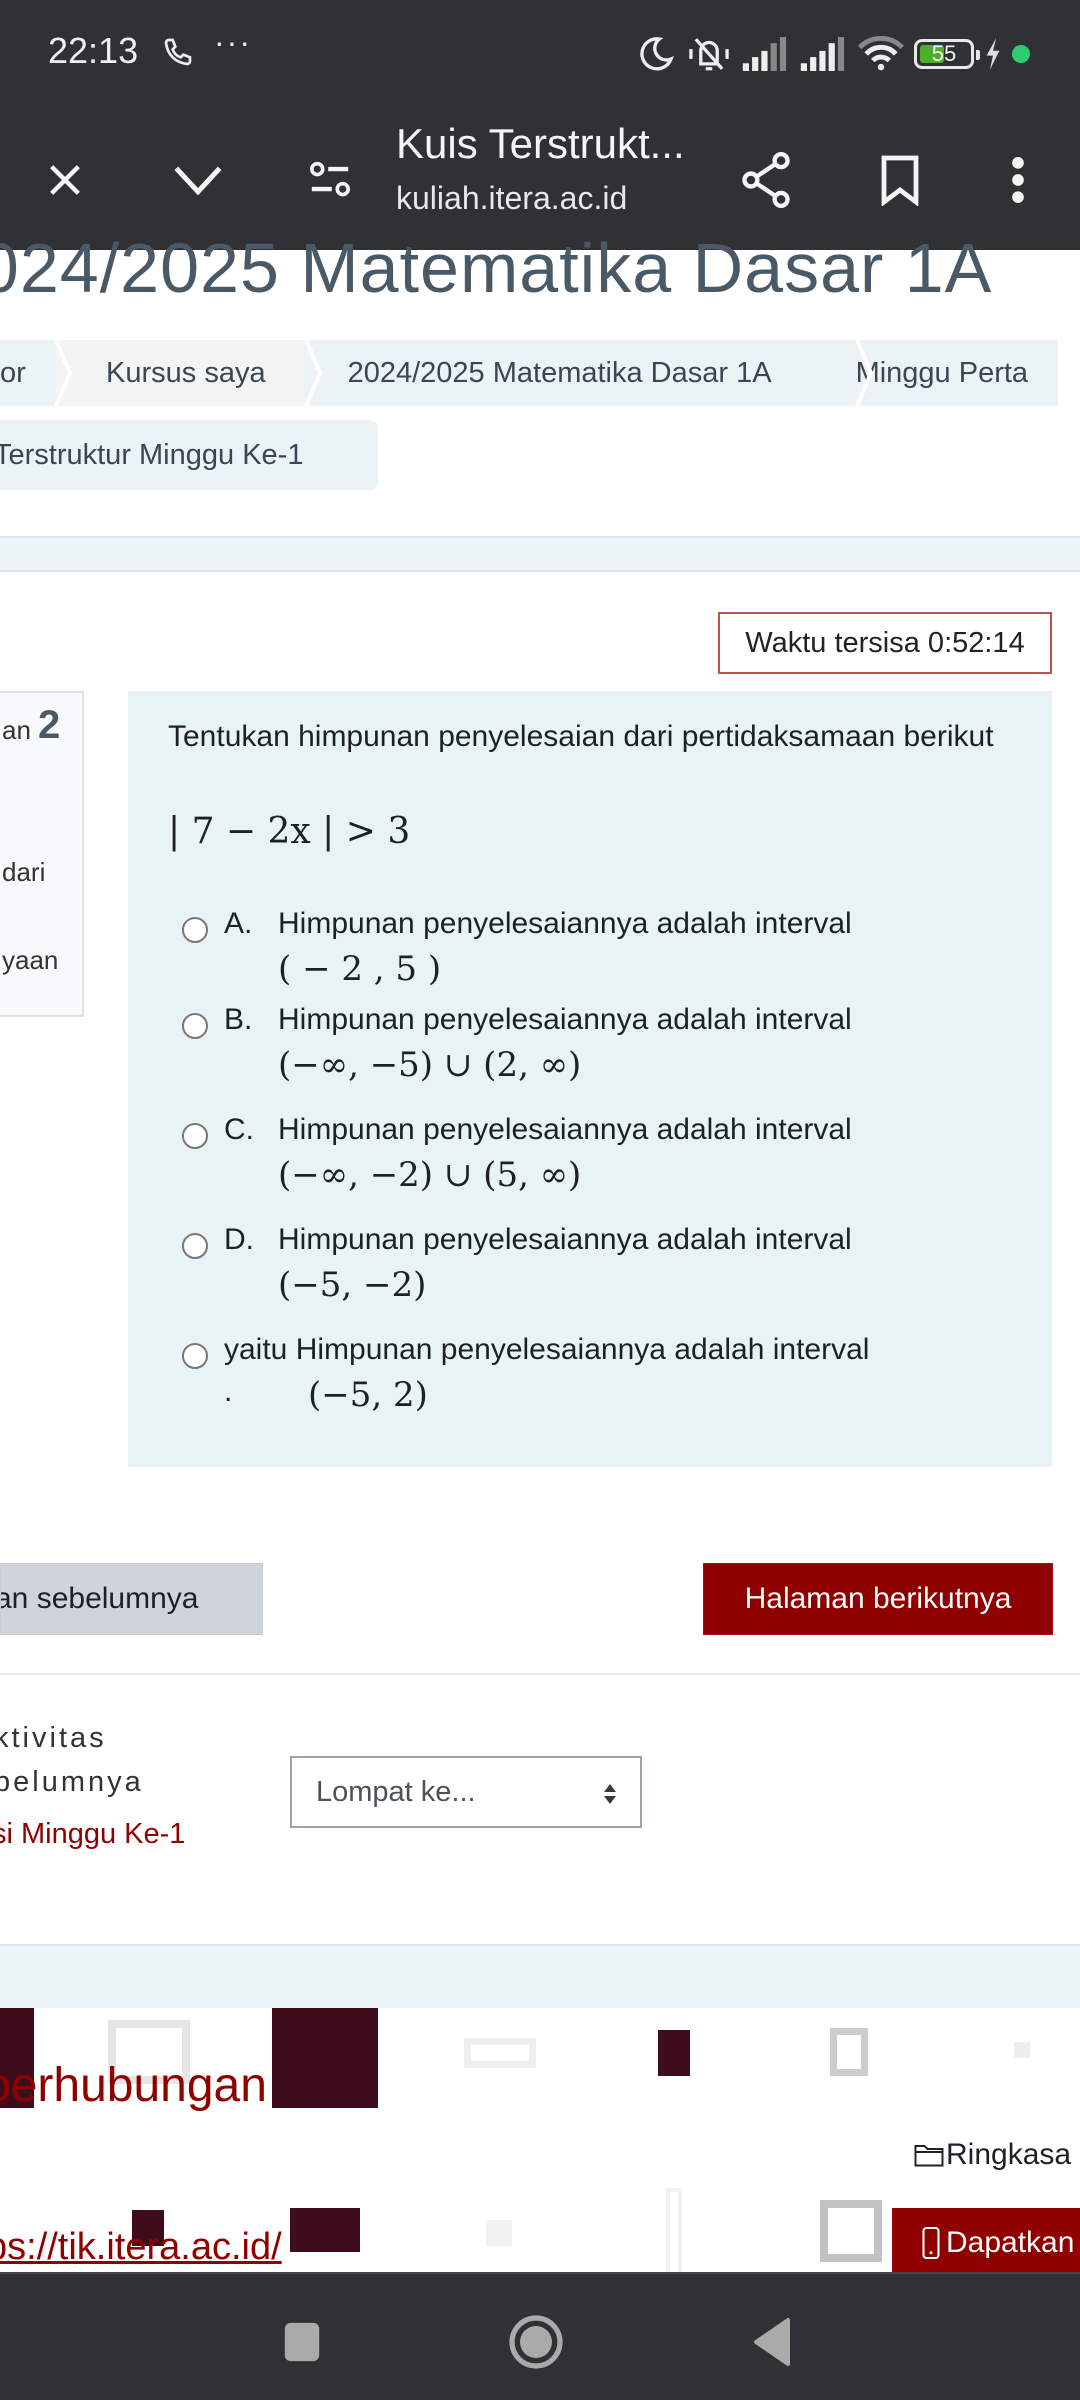  I want to click on option-math: (−∞, −2) ∪ (5, ∞), so click(430, 1175).